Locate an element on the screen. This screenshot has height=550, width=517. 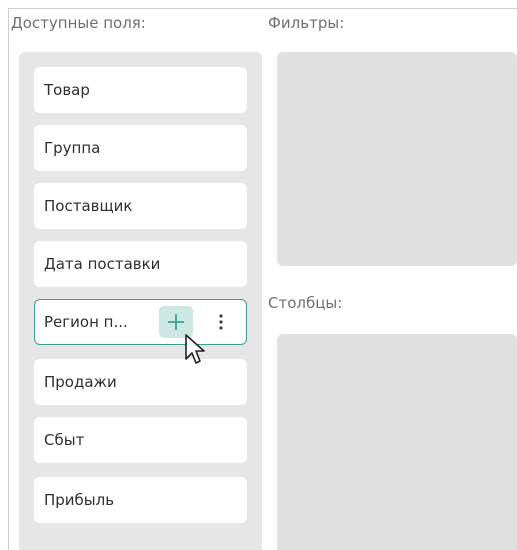
more-vertical-icon is located at coordinates (221, 322).